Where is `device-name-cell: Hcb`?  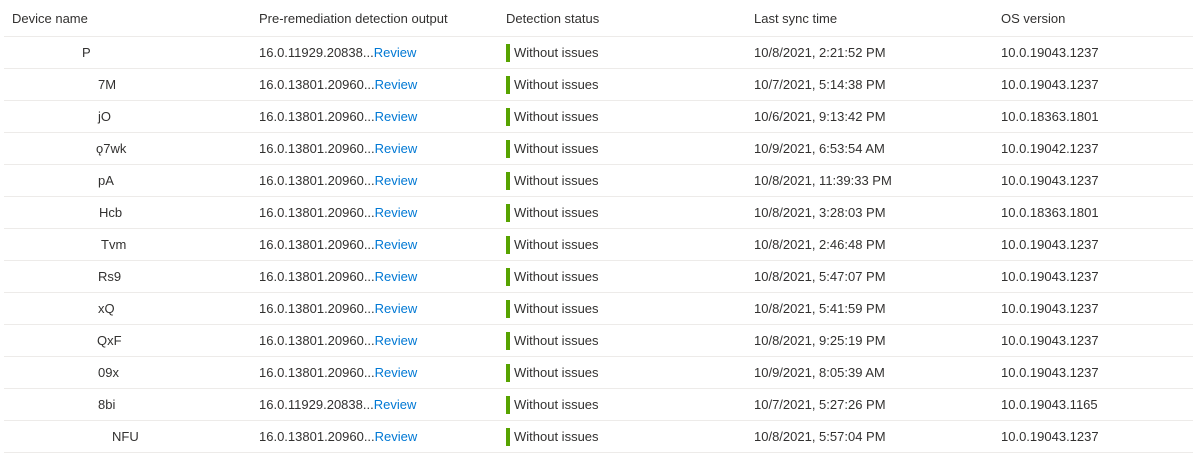
device-name-cell: Hcb is located at coordinates (110, 212).